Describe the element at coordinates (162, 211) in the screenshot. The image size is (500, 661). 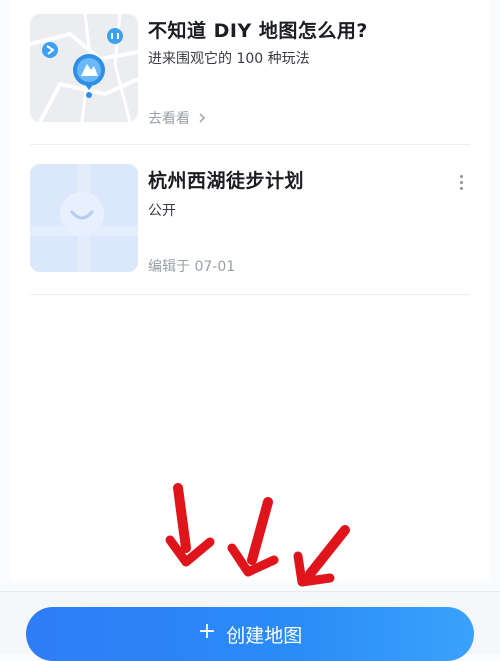
I see `map-visibility: 公开` at that location.